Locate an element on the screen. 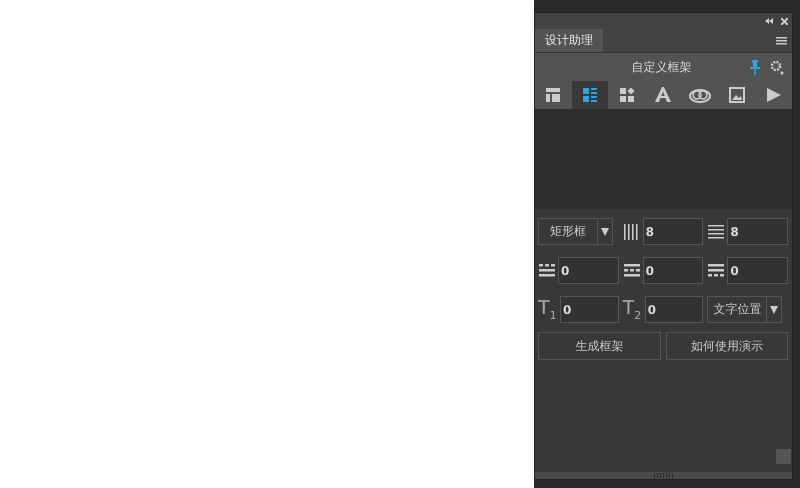 The image size is (800, 488). play-icon is located at coordinates (774, 95).